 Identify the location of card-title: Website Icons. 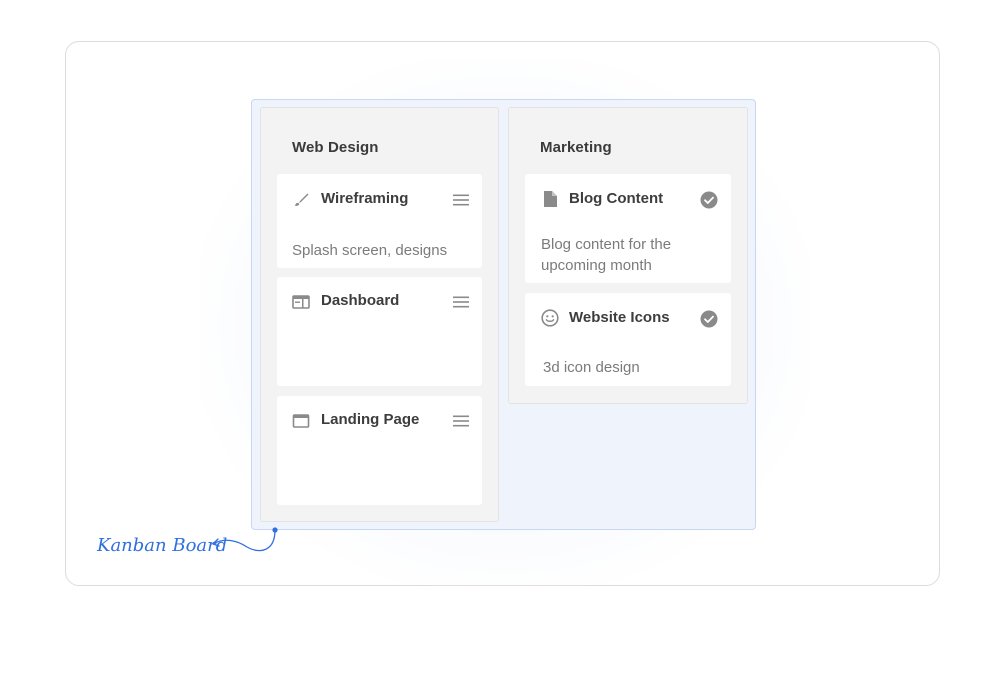
(619, 317).